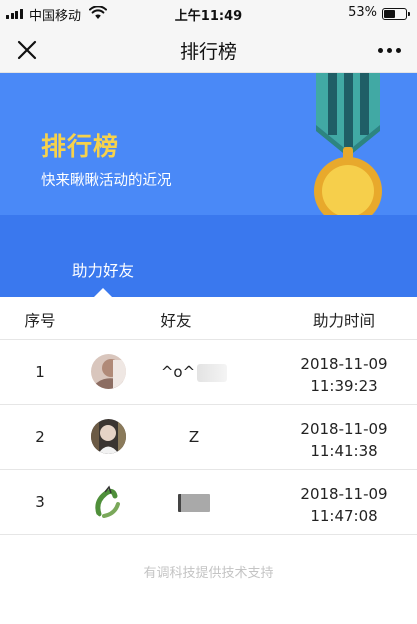  What do you see at coordinates (40, 502) in the screenshot?
I see `row-rank: 3` at bounding box center [40, 502].